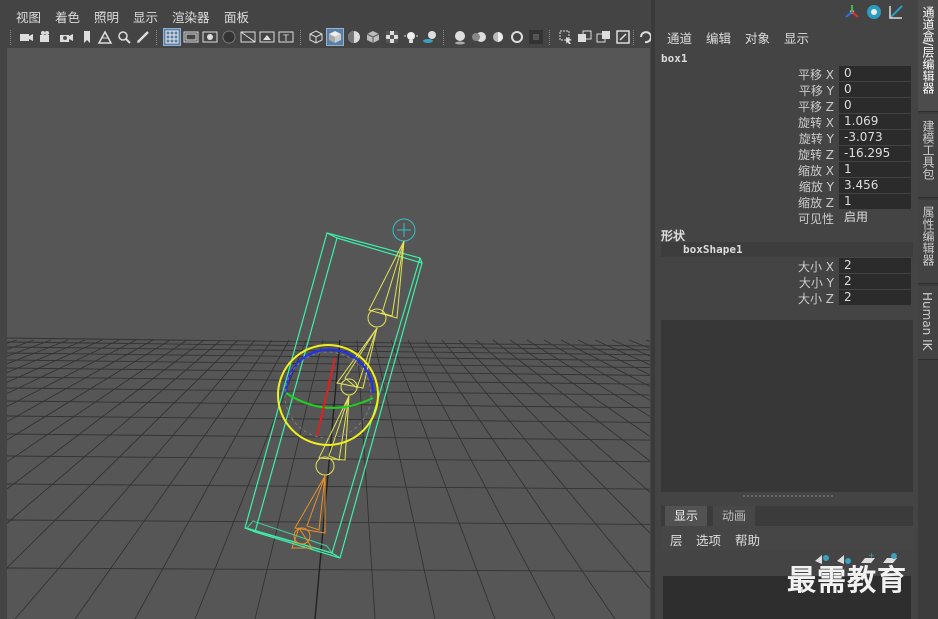 Image resolution: width=938 pixels, height=619 pixels. I want to click on channel-label: 平移 Y, so click(816, 90).